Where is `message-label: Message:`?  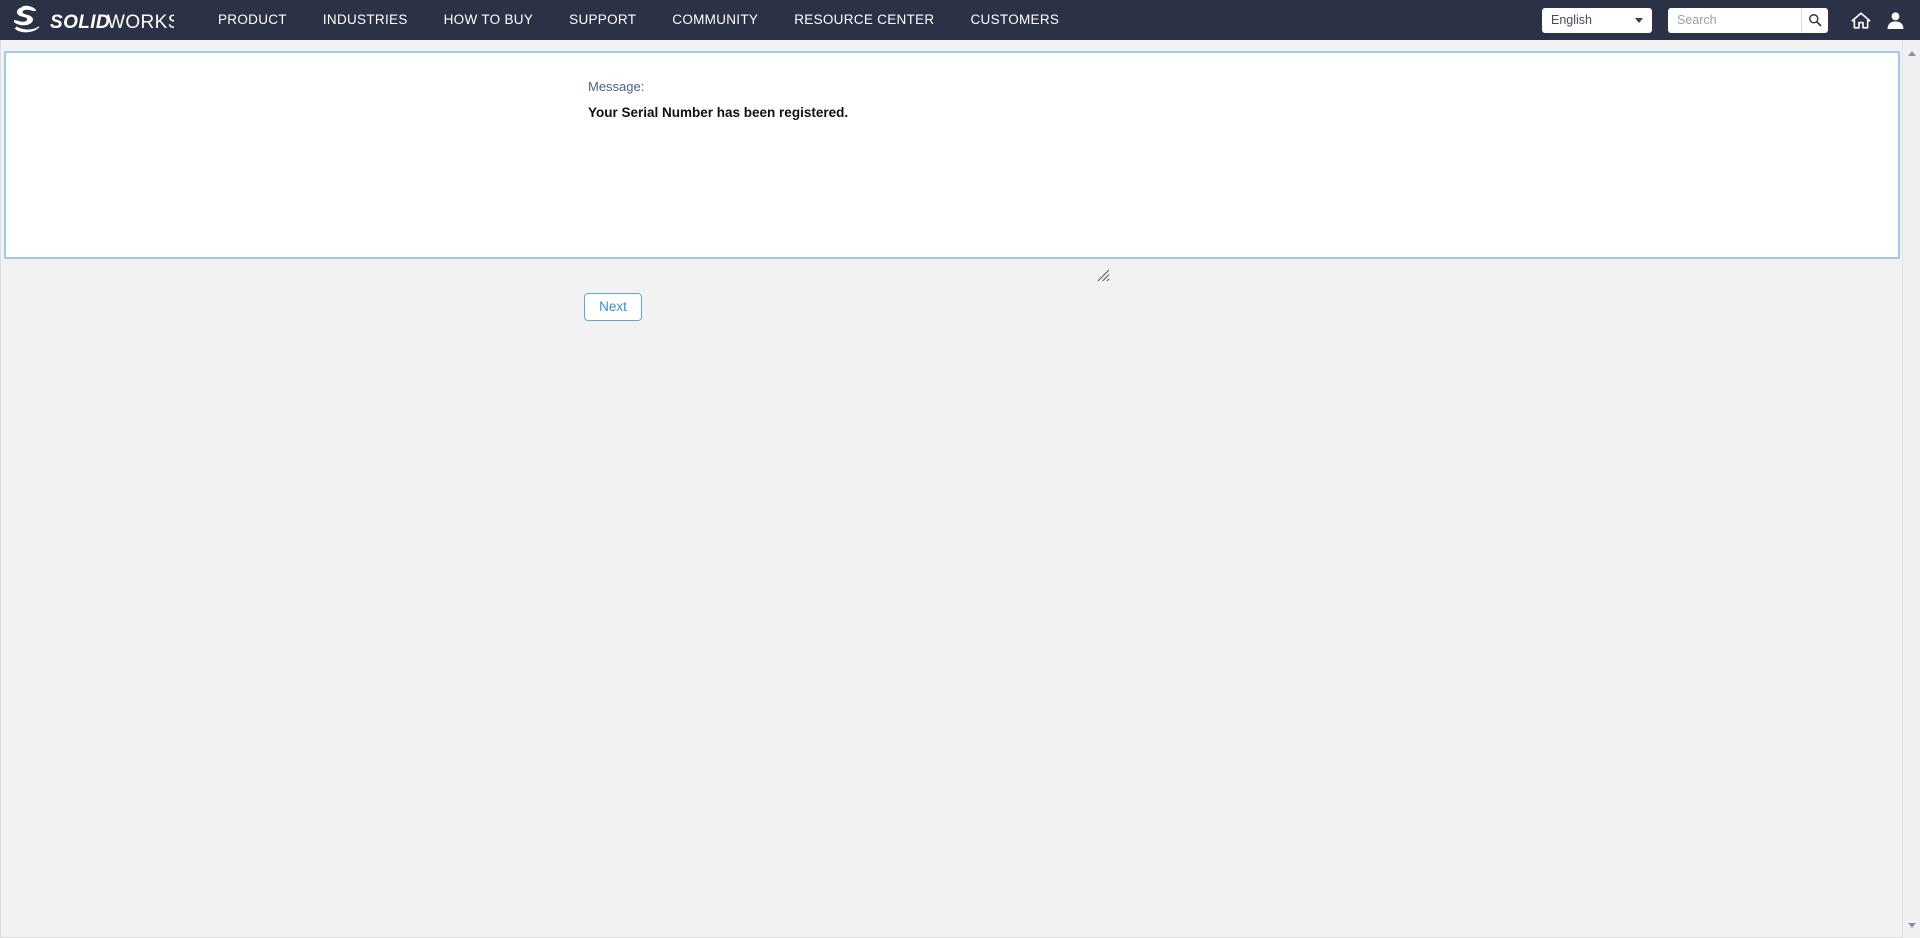 message-label: Message: is located at coordinates (616, 86).